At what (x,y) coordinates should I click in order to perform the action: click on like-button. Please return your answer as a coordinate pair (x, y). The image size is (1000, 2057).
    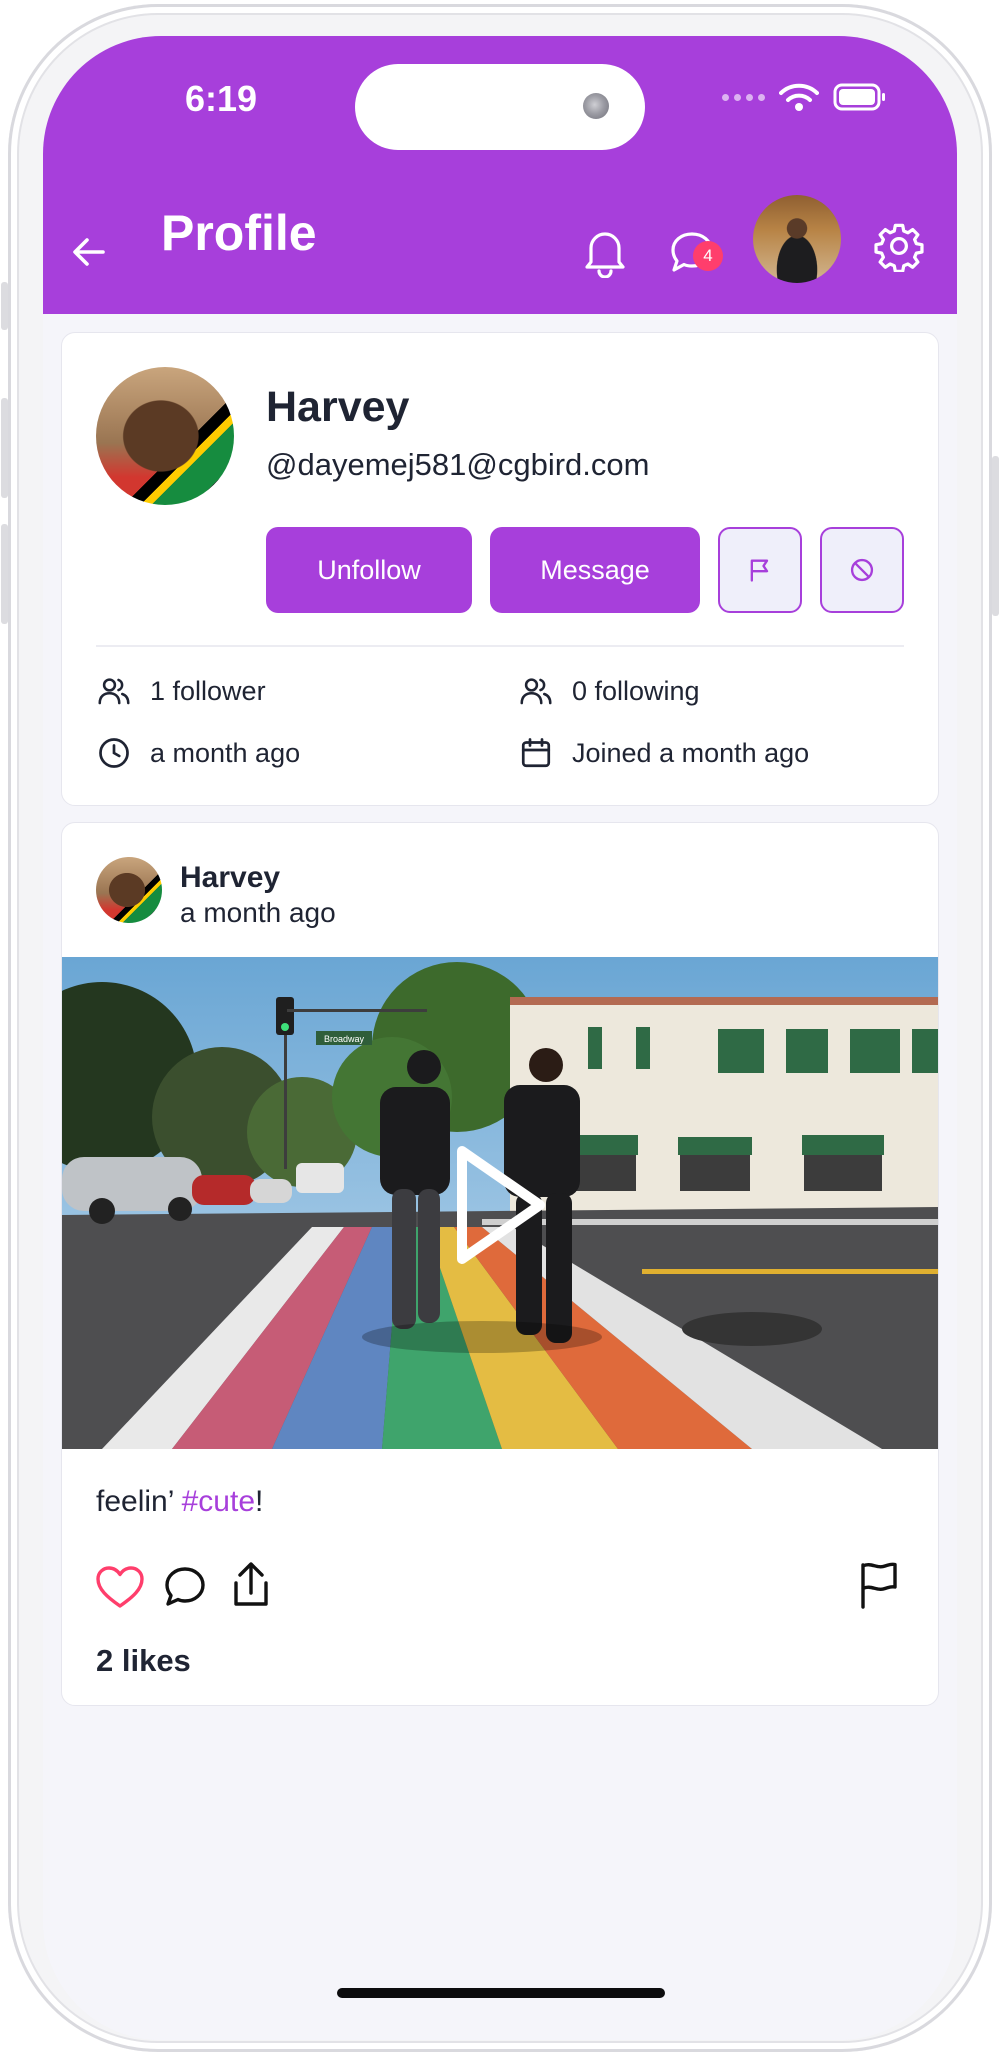
    Looking at the image, I should click on (120, 1587).